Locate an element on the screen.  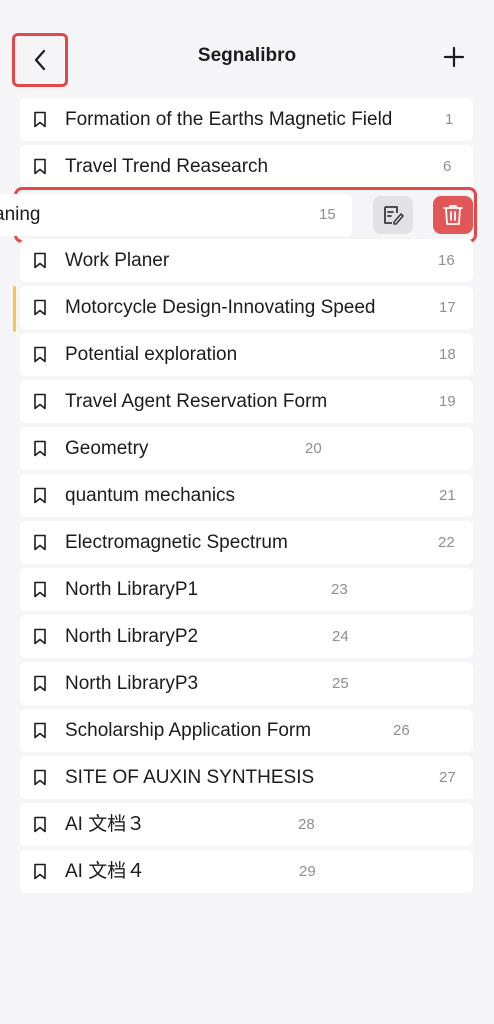
edit-note-icon is located at coordinates (394, 215).